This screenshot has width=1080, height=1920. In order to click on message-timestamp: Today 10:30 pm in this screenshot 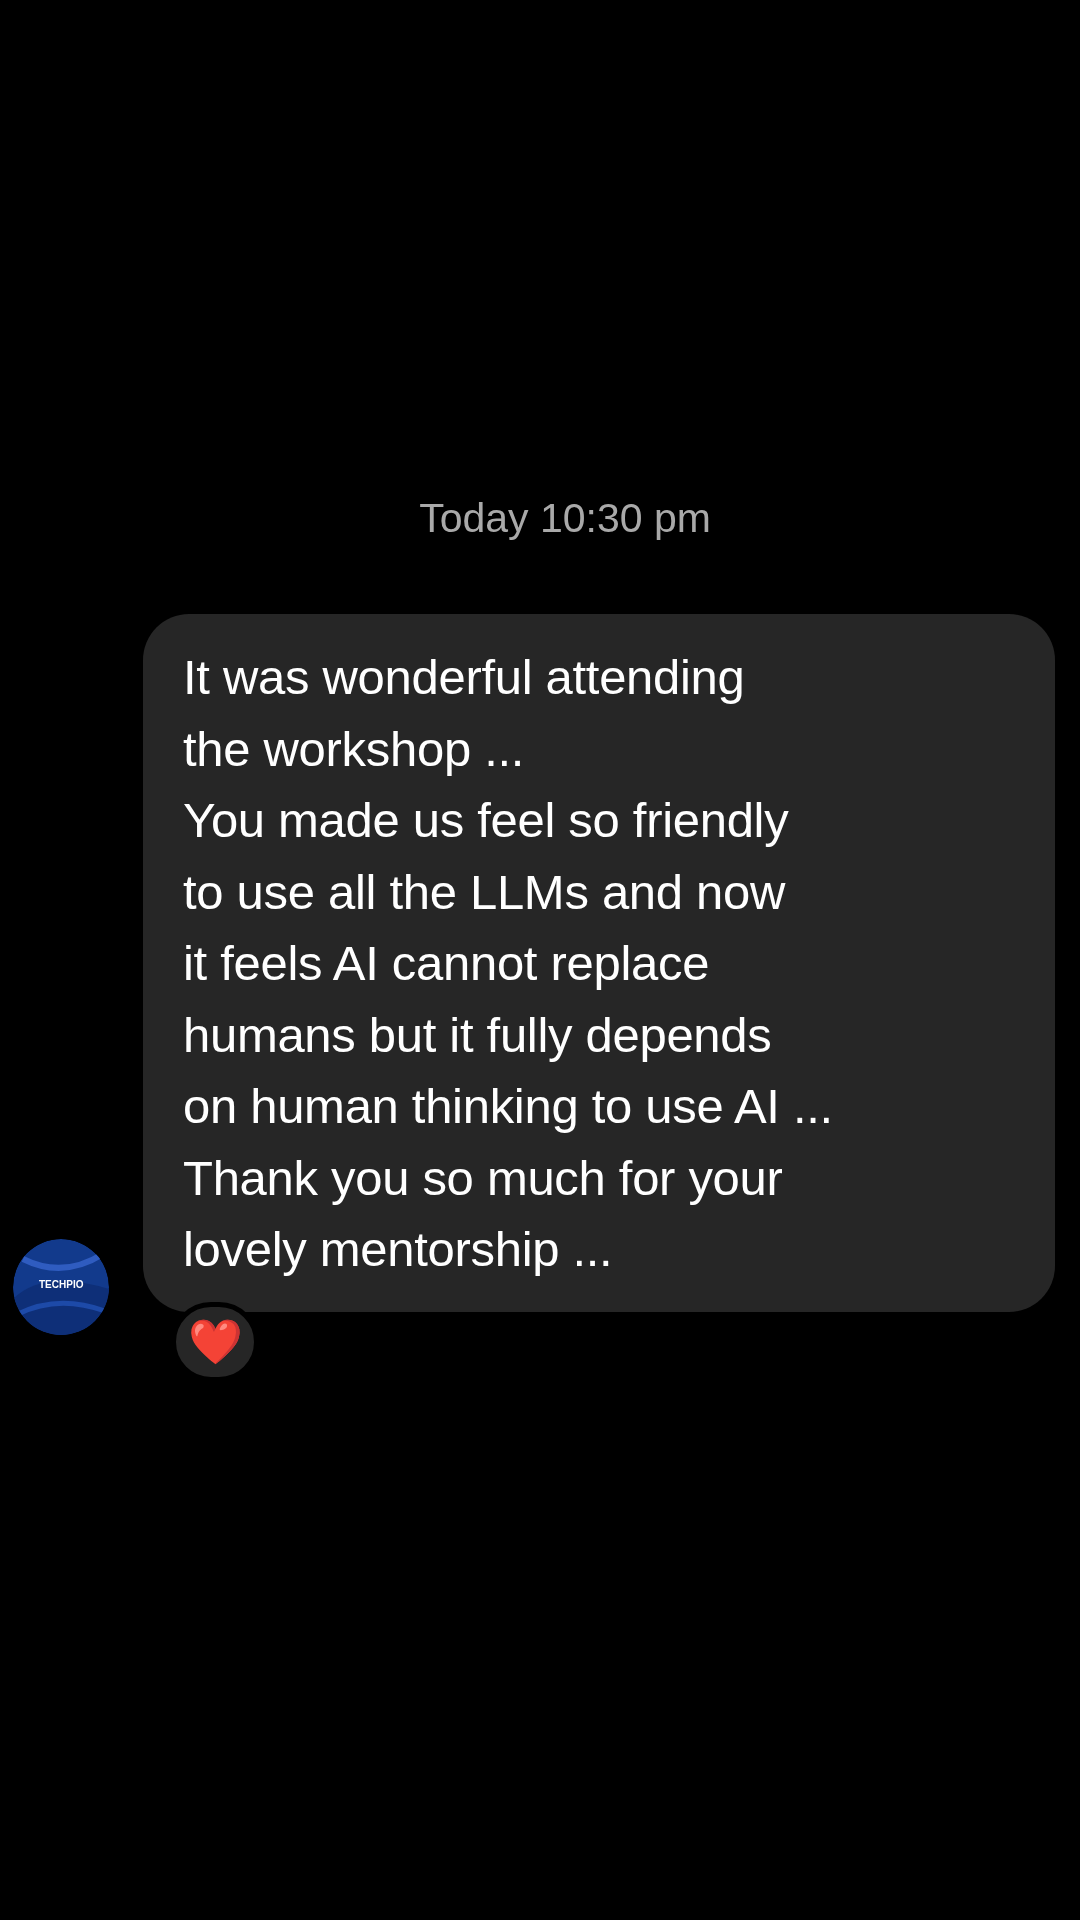, I will do `click(565, 518)`.